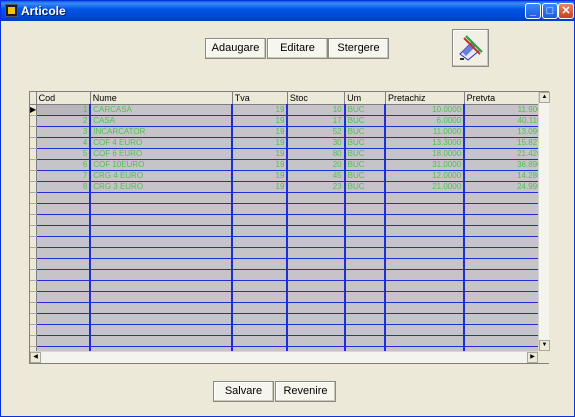 The height and width of the screenshot is (417, 575). I want to click on cell-pretachiz: 21.0000, so click(425, 187).